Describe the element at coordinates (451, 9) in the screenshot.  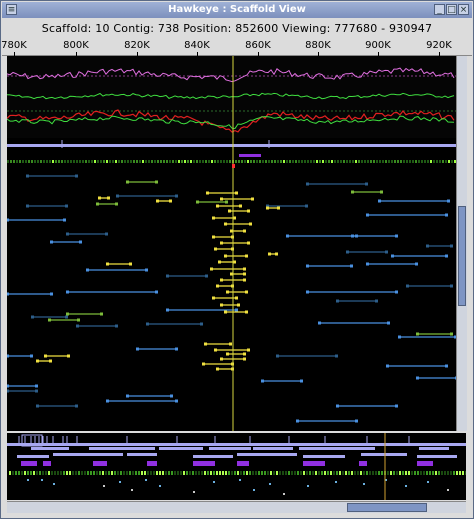
I see `maximize-icon: □` at that location.